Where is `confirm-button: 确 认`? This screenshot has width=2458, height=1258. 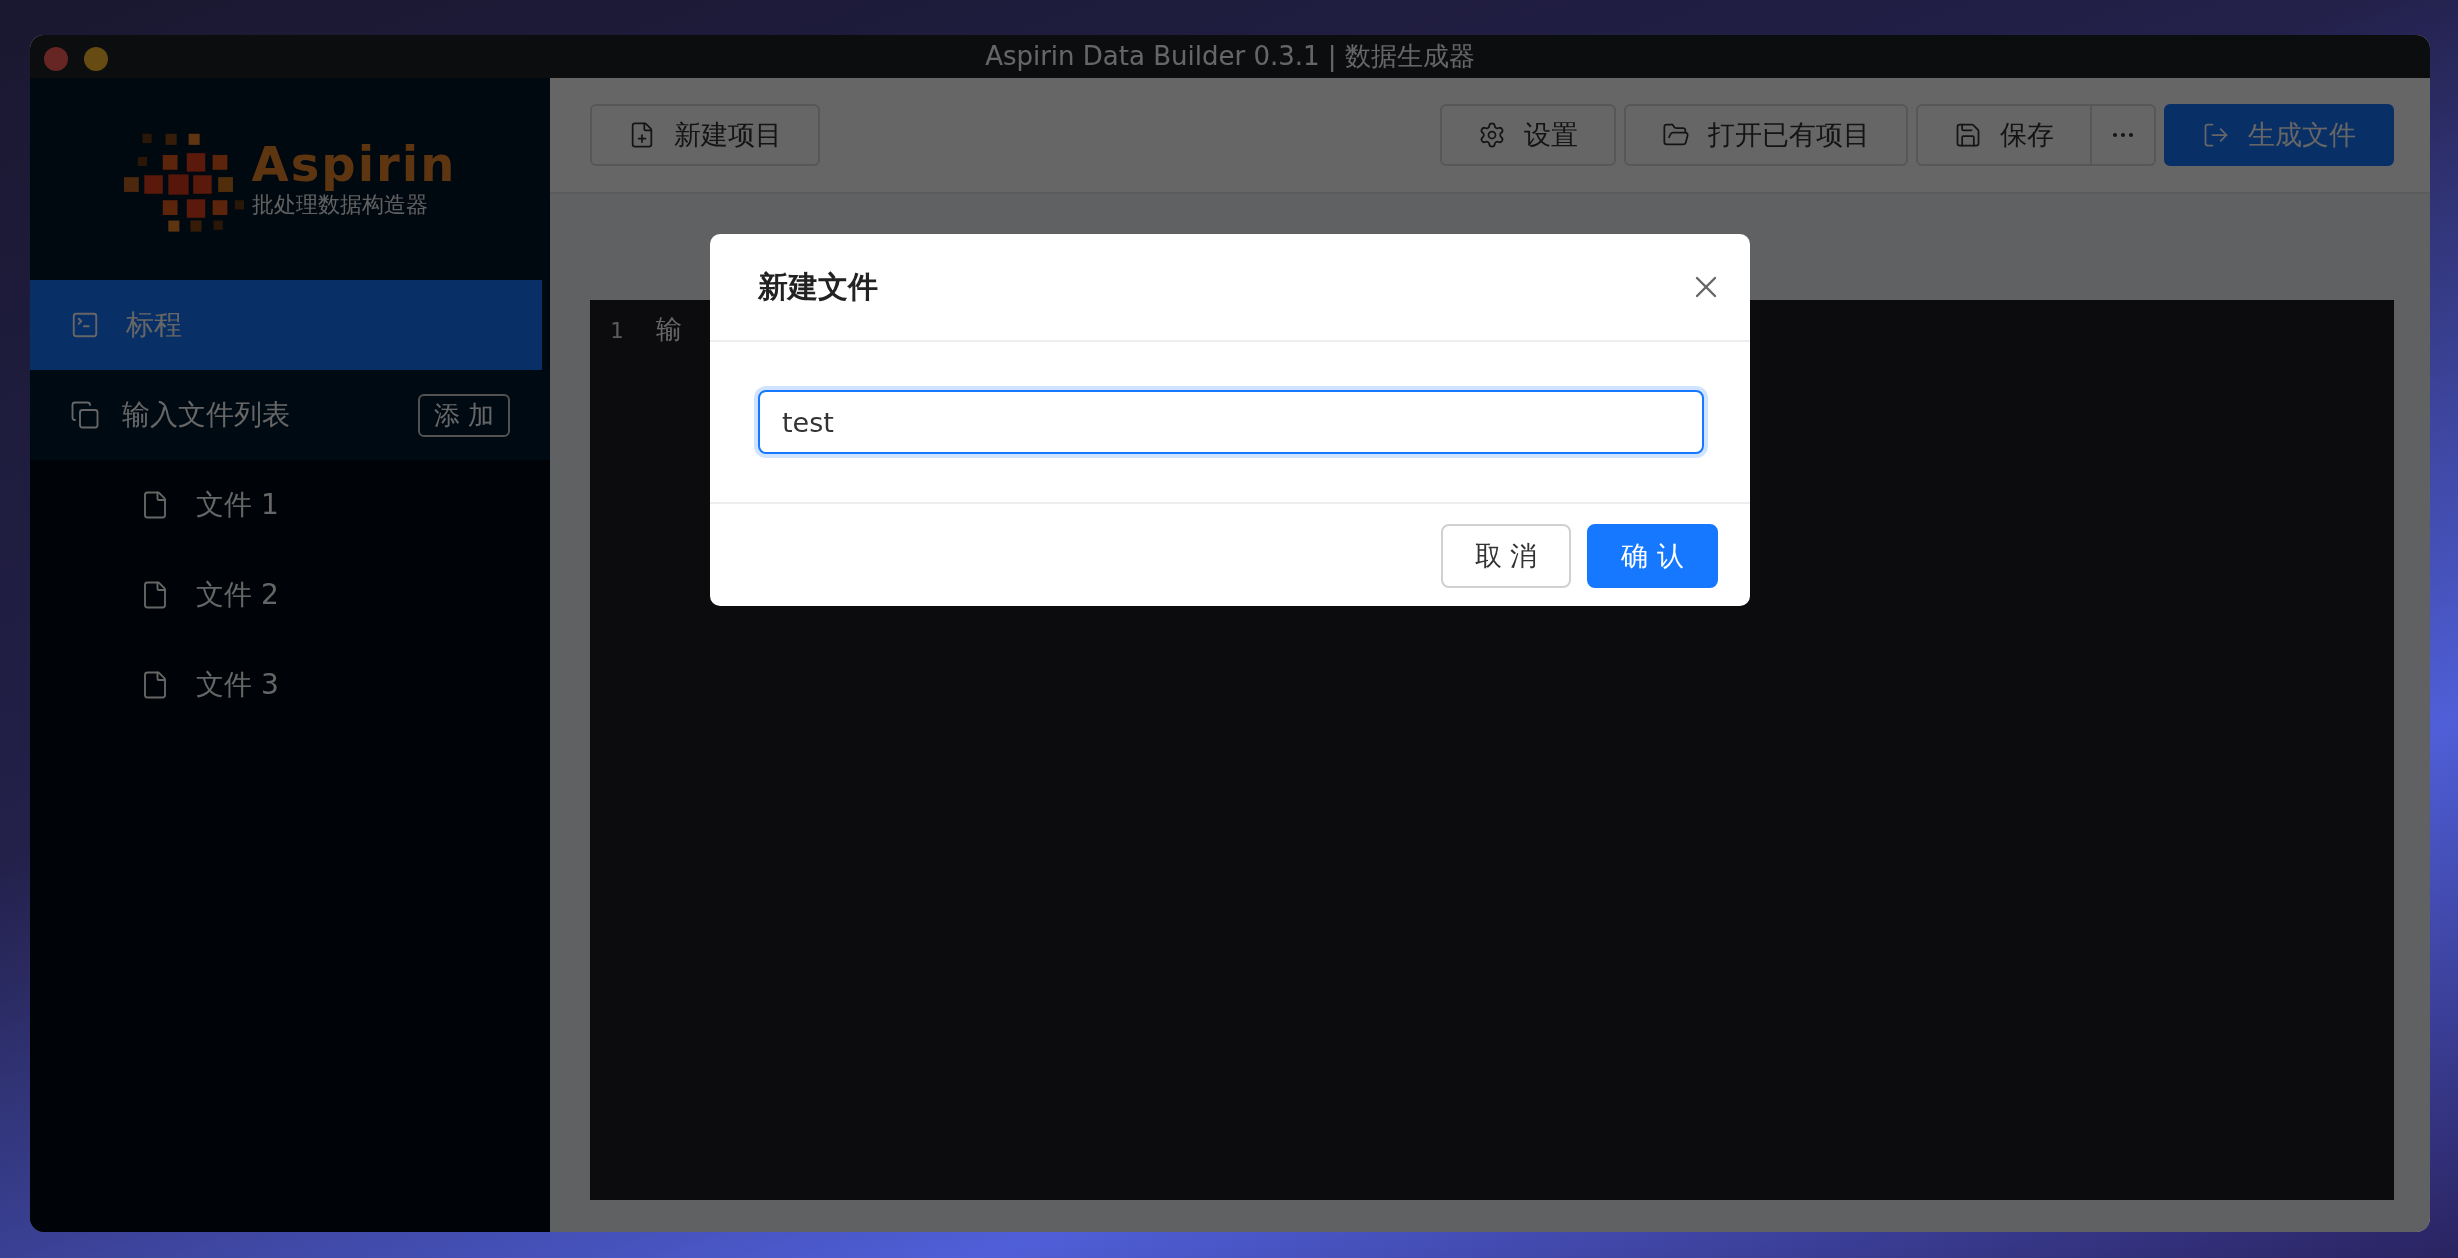
confirm-button: 确 认 is located at coordinates (1652, 556).